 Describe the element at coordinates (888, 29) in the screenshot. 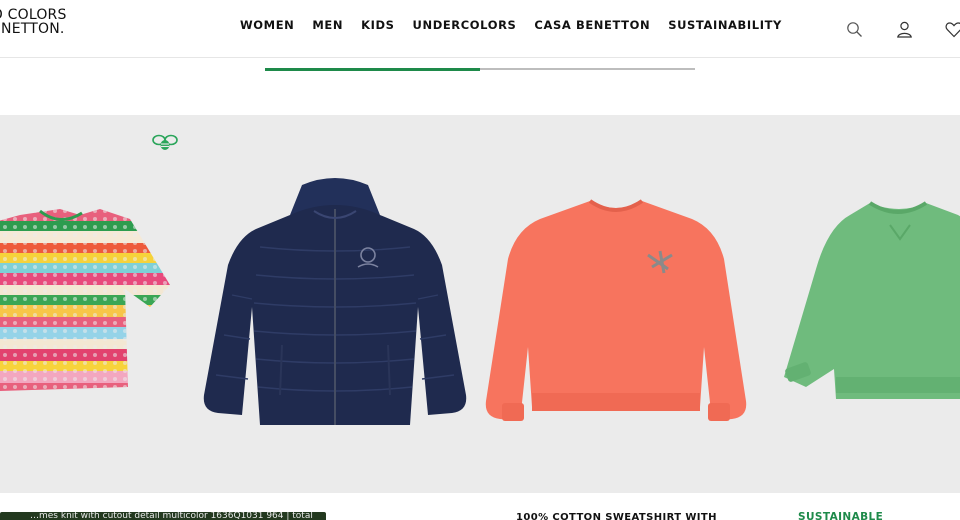

I see `header-icons` at that location.